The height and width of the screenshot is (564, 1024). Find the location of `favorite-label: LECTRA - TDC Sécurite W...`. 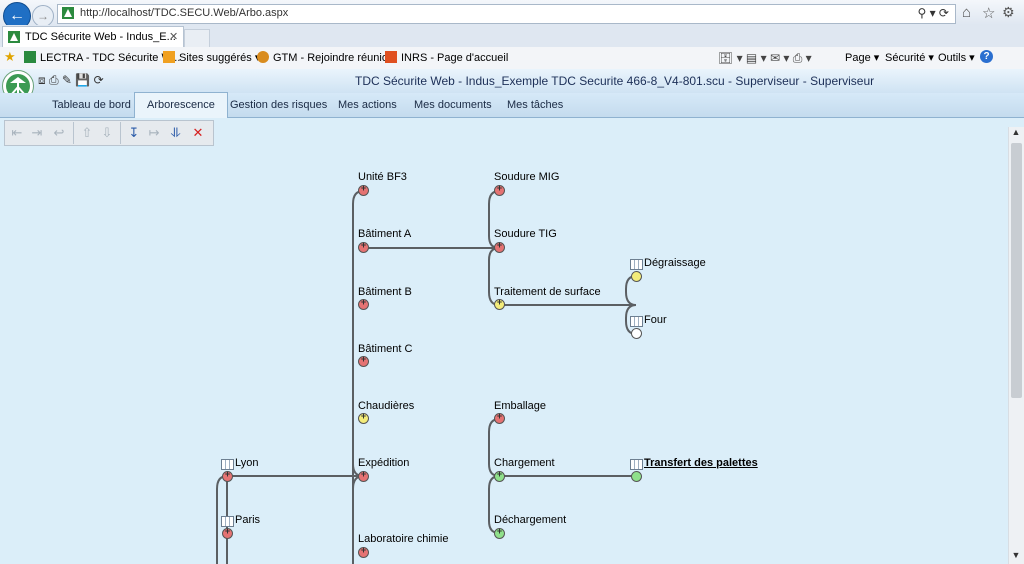

favorite-label: LECTRA - TDC Sécurite W... is located at coordinates (110, 58).